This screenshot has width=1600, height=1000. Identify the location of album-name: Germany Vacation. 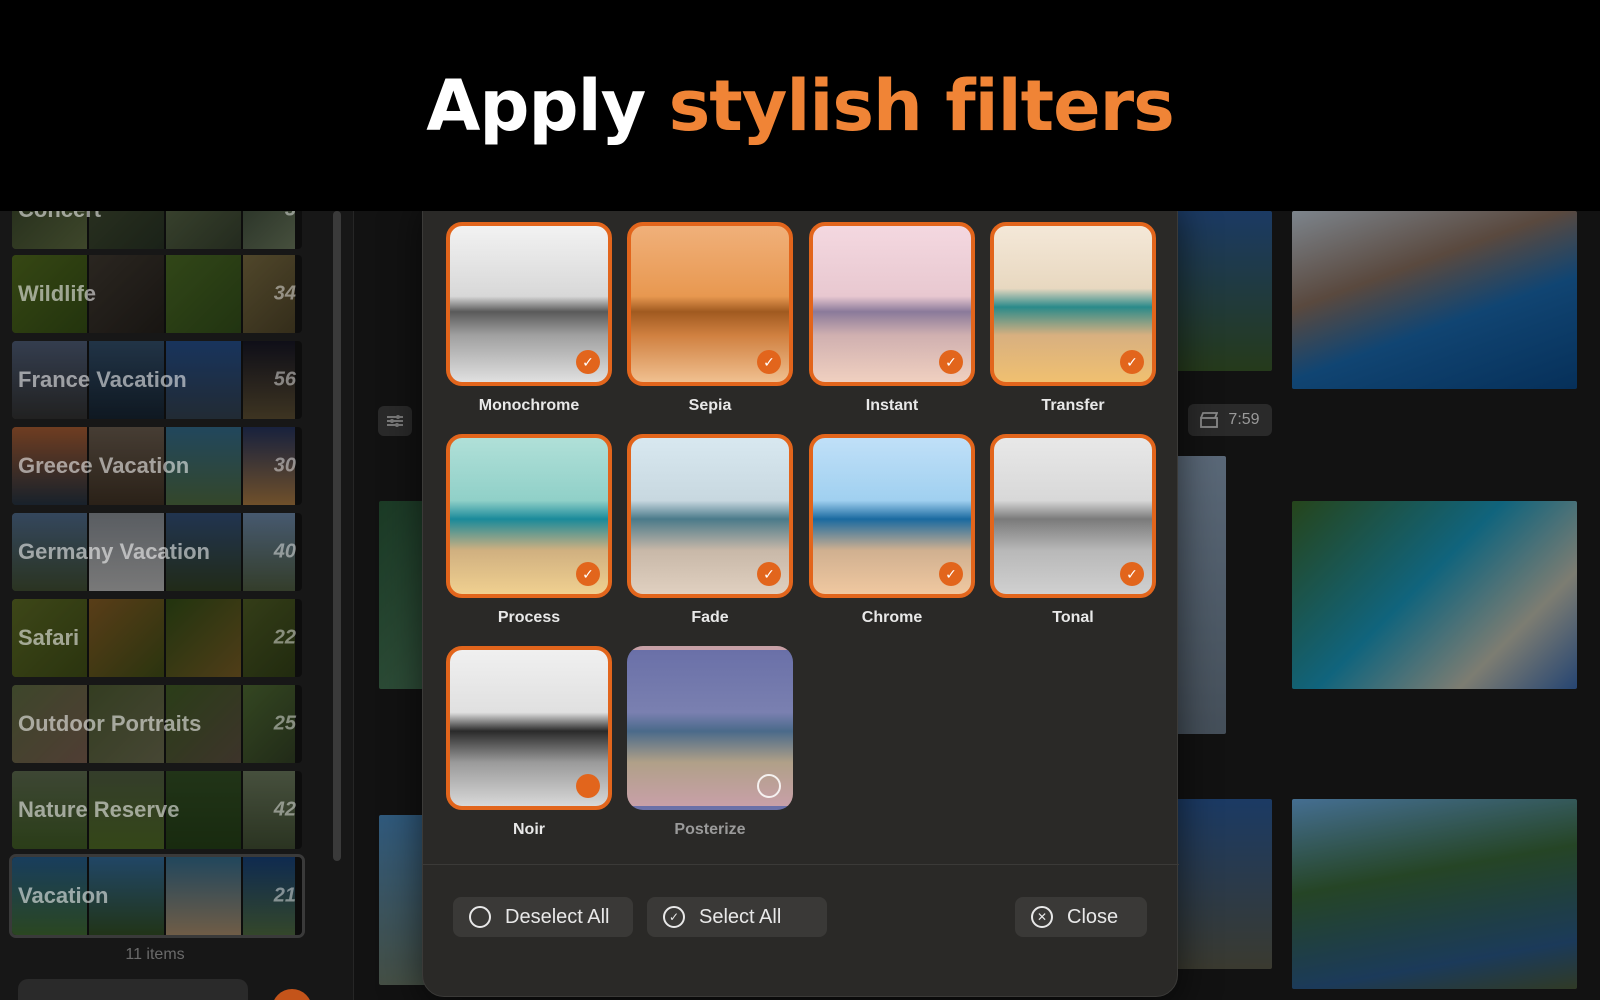
(114, 551).